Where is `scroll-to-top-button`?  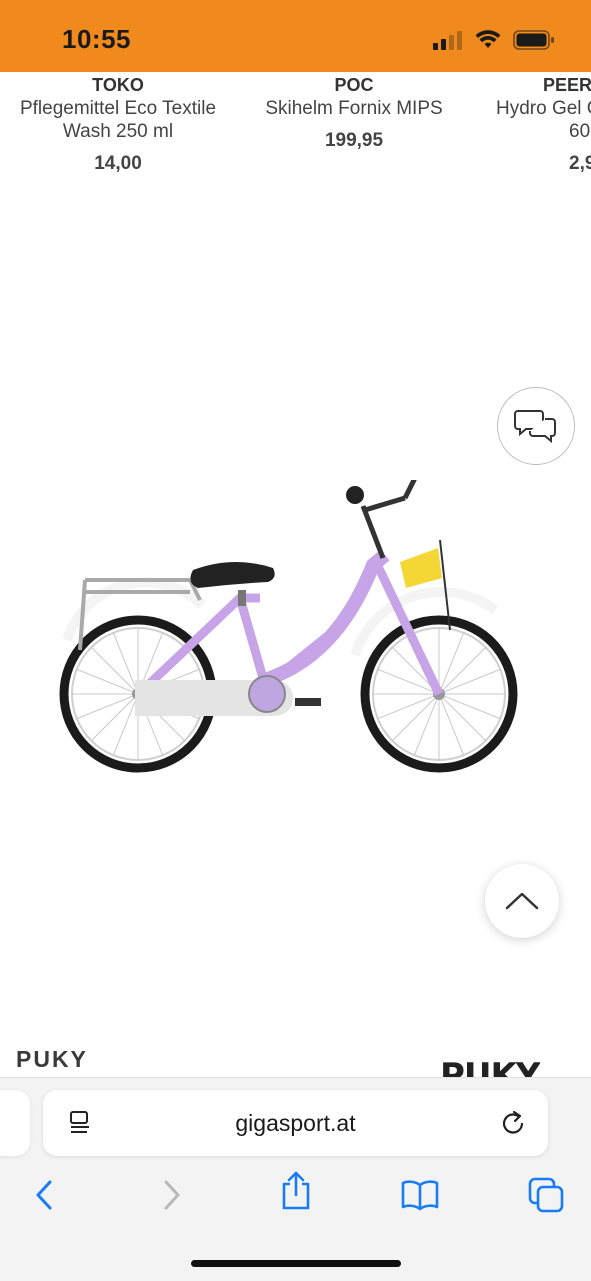 scroll-to-top-button is located at coordinates (522, 901).